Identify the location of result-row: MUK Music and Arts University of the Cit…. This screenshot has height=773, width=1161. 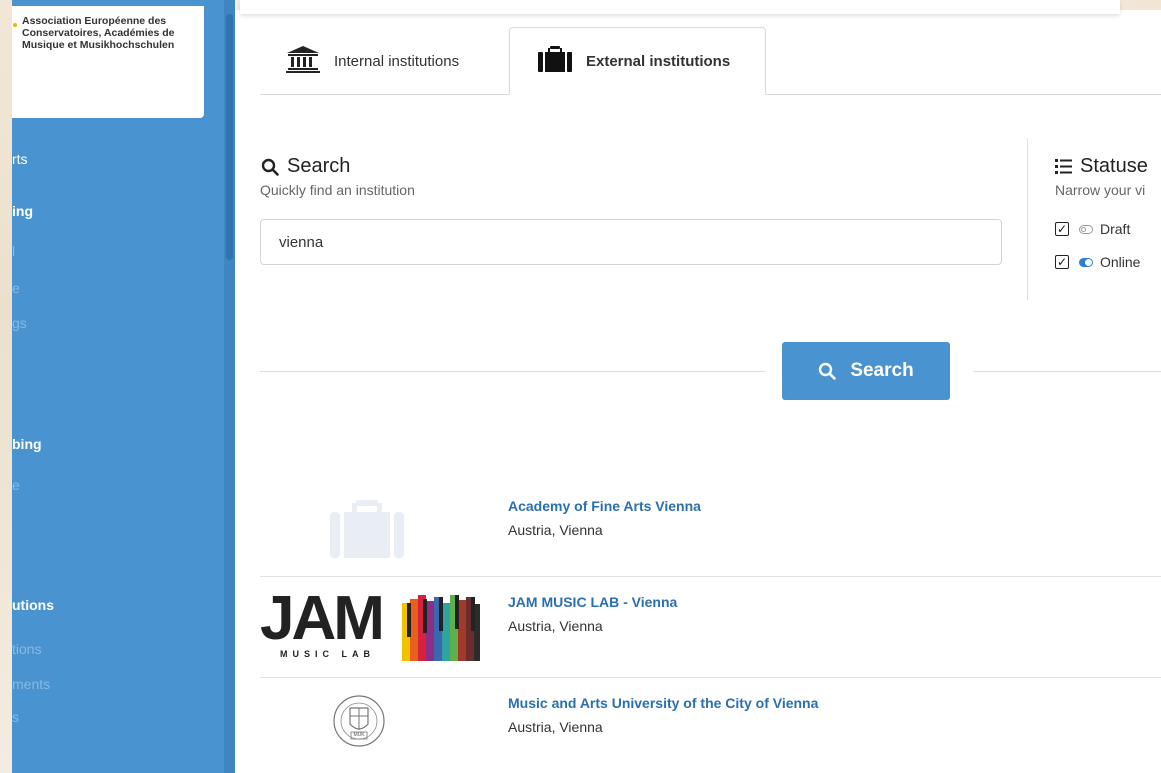
(710, 725).